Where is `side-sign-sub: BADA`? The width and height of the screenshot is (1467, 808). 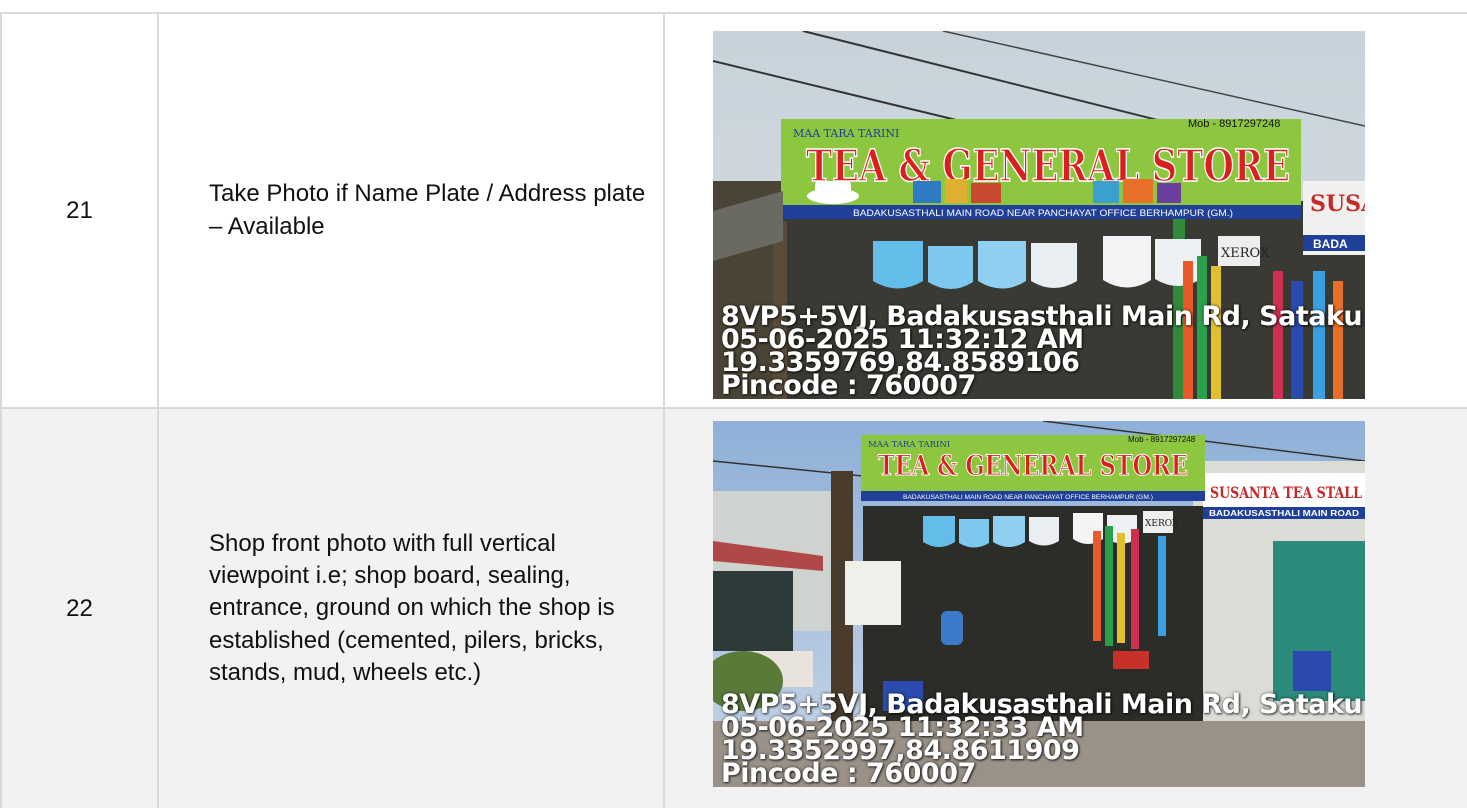
side-sign-sub: BADA is located at coordinates (1330, 244).